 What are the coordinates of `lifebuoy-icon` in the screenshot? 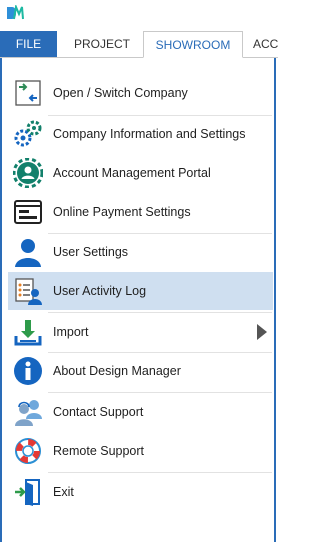 It's located at (28, 451).